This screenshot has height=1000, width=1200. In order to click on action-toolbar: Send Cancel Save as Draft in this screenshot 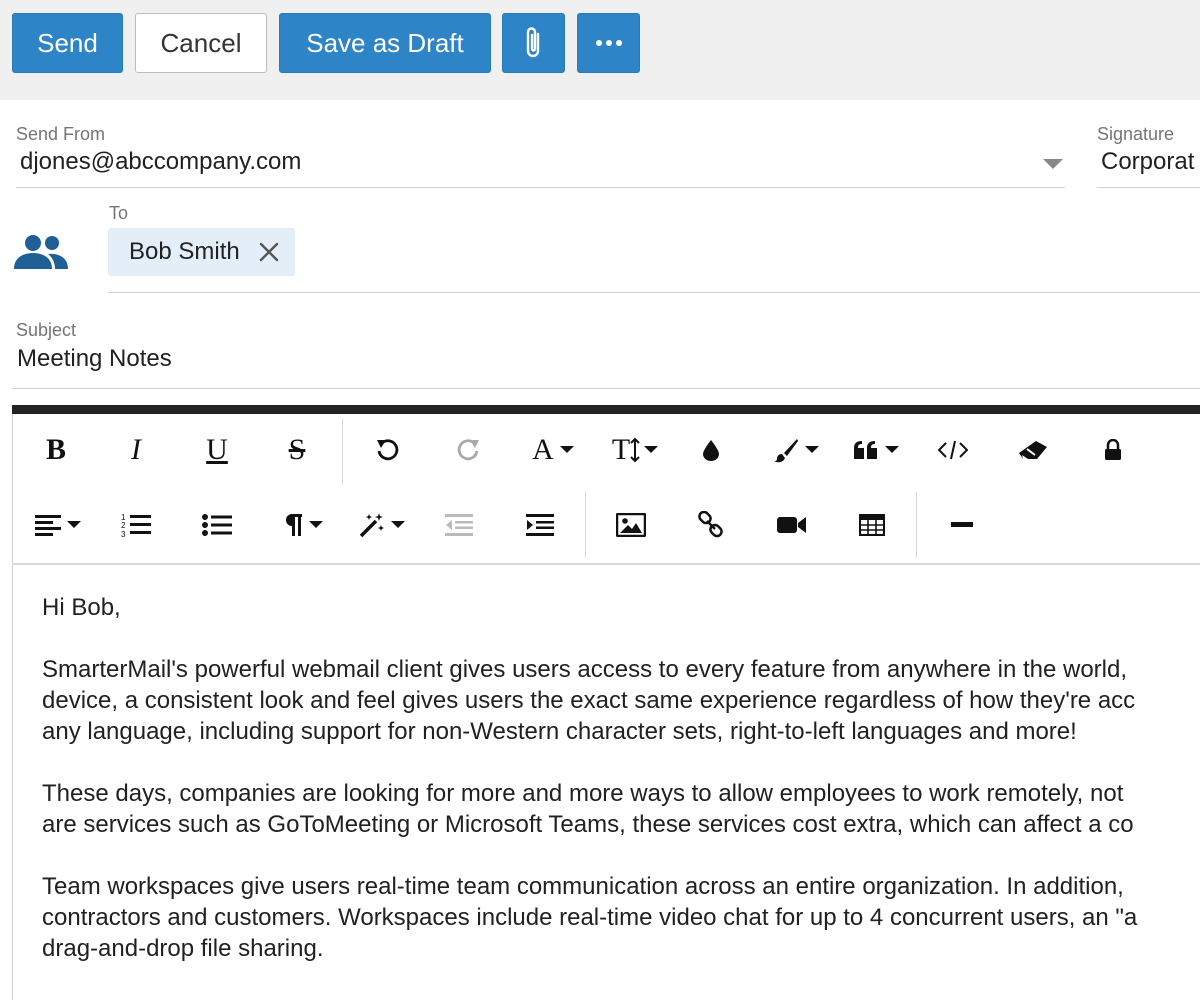, I will do `click(600, 50)`.